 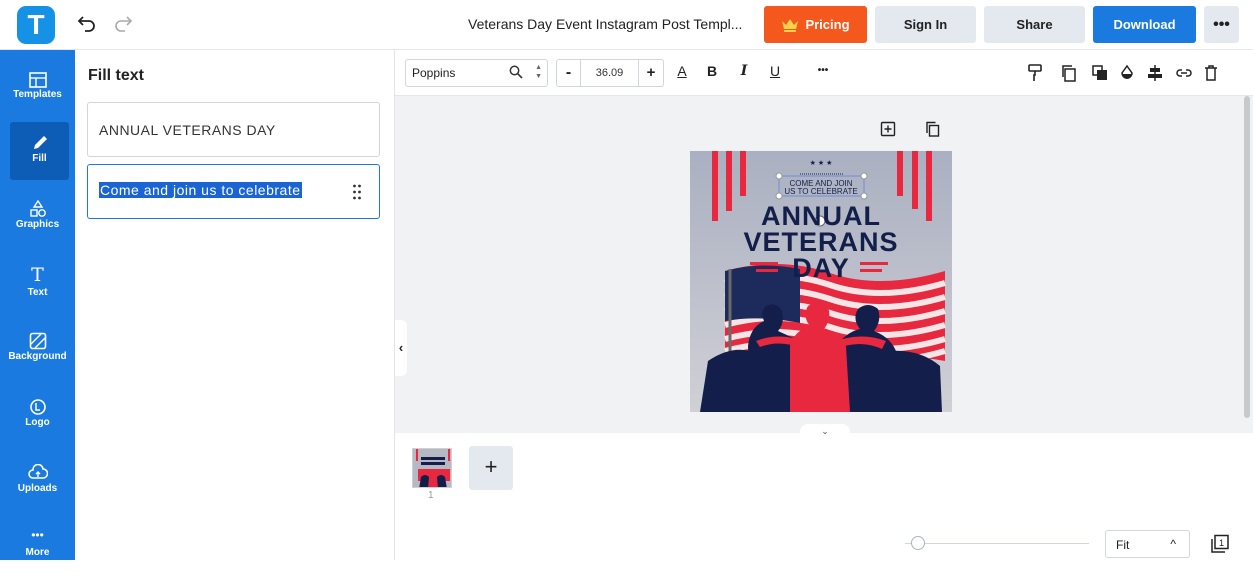 What do you see at coordinates (888, 129) in the screenshot?
I see `add-element-icon` at bounding box center [888, 129].